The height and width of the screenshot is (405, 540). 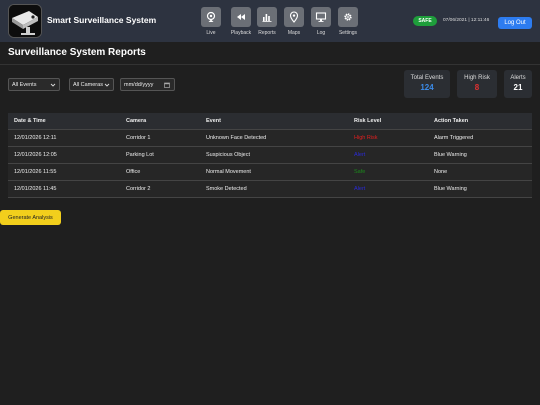 I want to click on nav-label-live: Live, so click(x=211, y=33).